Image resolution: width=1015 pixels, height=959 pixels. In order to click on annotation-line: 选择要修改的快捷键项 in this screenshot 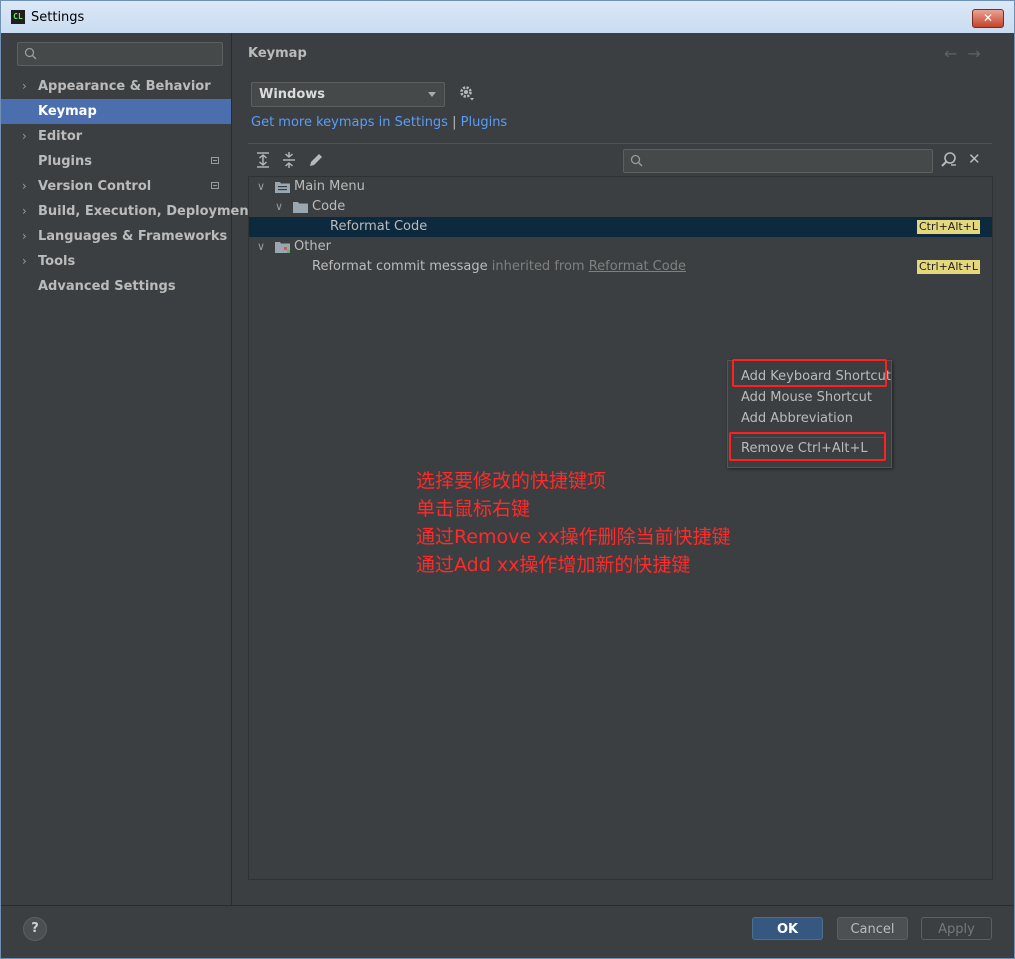, I will do `click(511, 481)`.